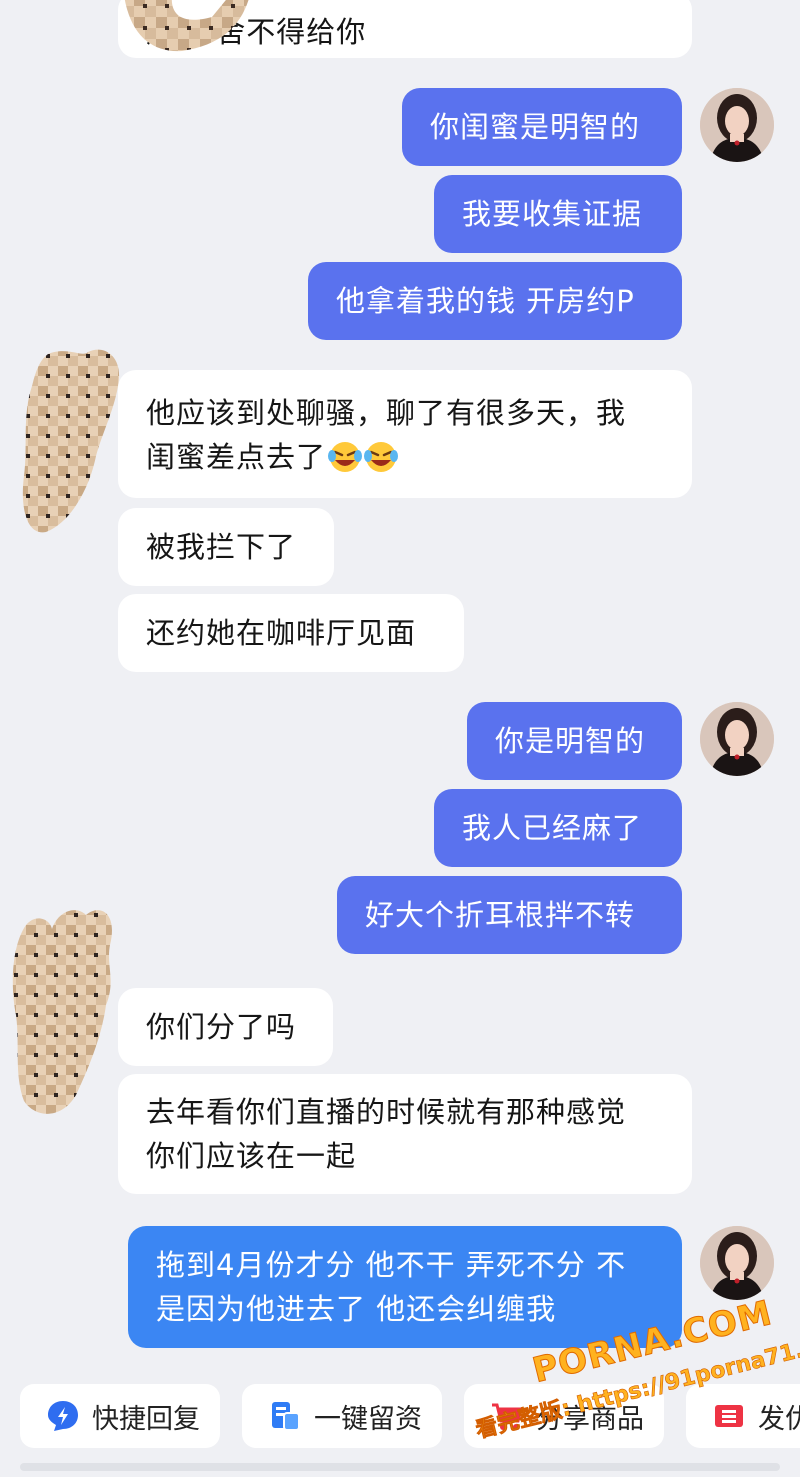  What do you see at coordinates (281, 633) in the screenshot?
I see `message-text: 还约她在咖啡厅见面` at bounding box center [281, 633].